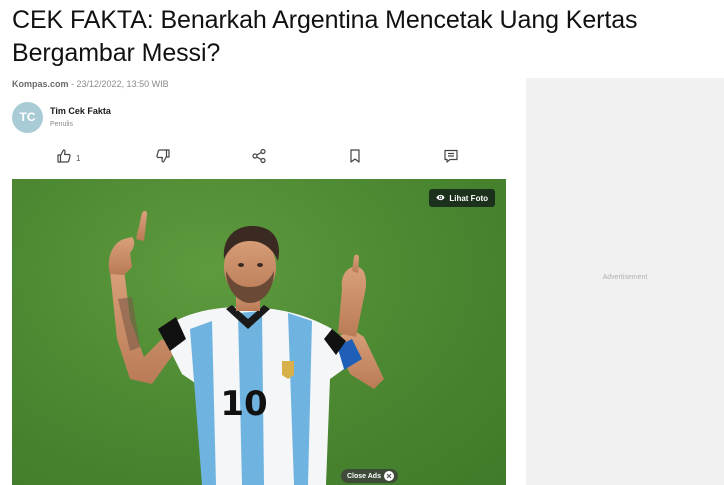 This screenshot has width=724, height=485. What do you see at coordinates (468, 198) in the screenshot?
I see `lihat-foto-label: Lihat Foto` at bounding box center [468, 198].